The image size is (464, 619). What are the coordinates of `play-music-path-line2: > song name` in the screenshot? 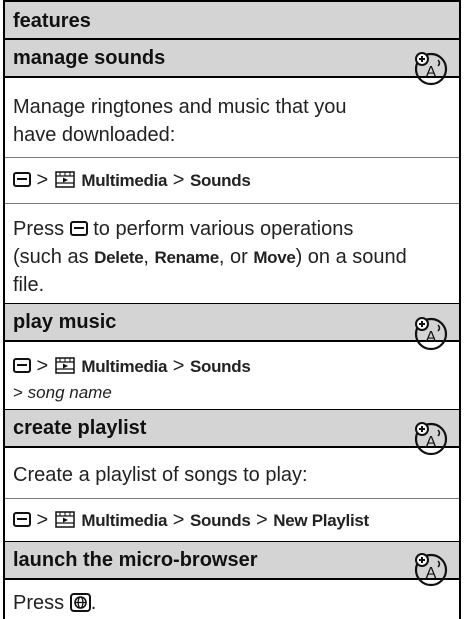 It's located at (62, 392).